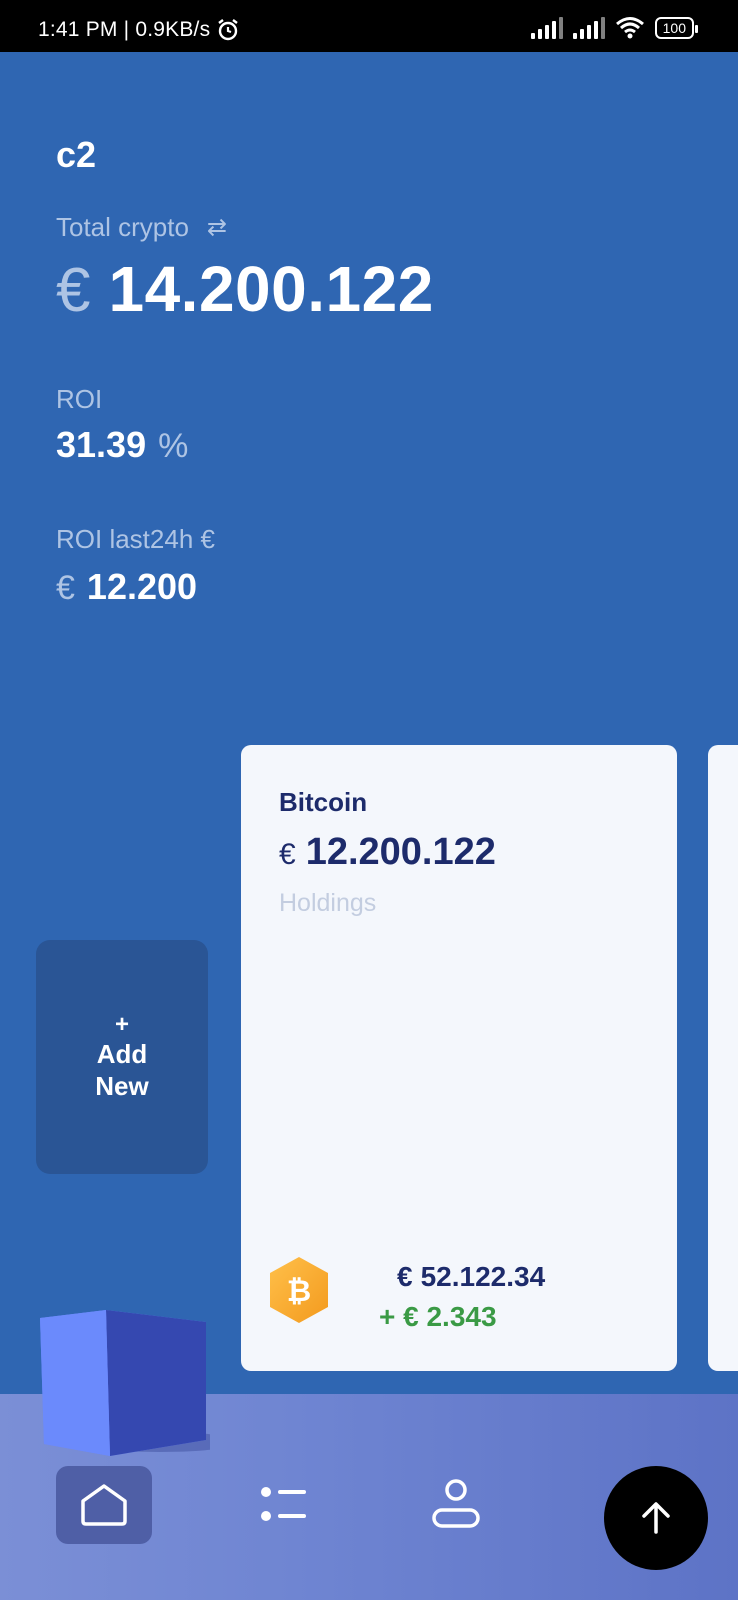 Image resolution: width=738 pixels, height=1600 pixels. What do you see at coordinates (723, 1058) in the screenshot?
I see `coin-card-next` at bounding box center [723, 1058].